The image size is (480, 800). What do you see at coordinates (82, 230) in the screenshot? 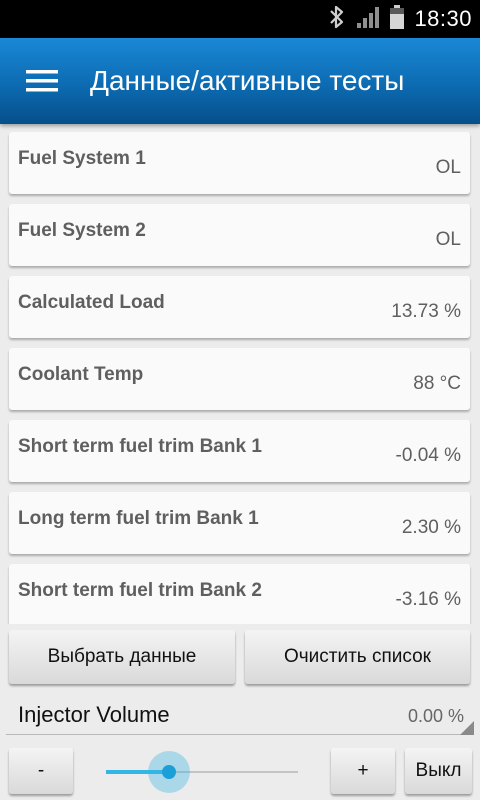
I see `pid-label: Fuel System 2` at bounding box center [82, 230].